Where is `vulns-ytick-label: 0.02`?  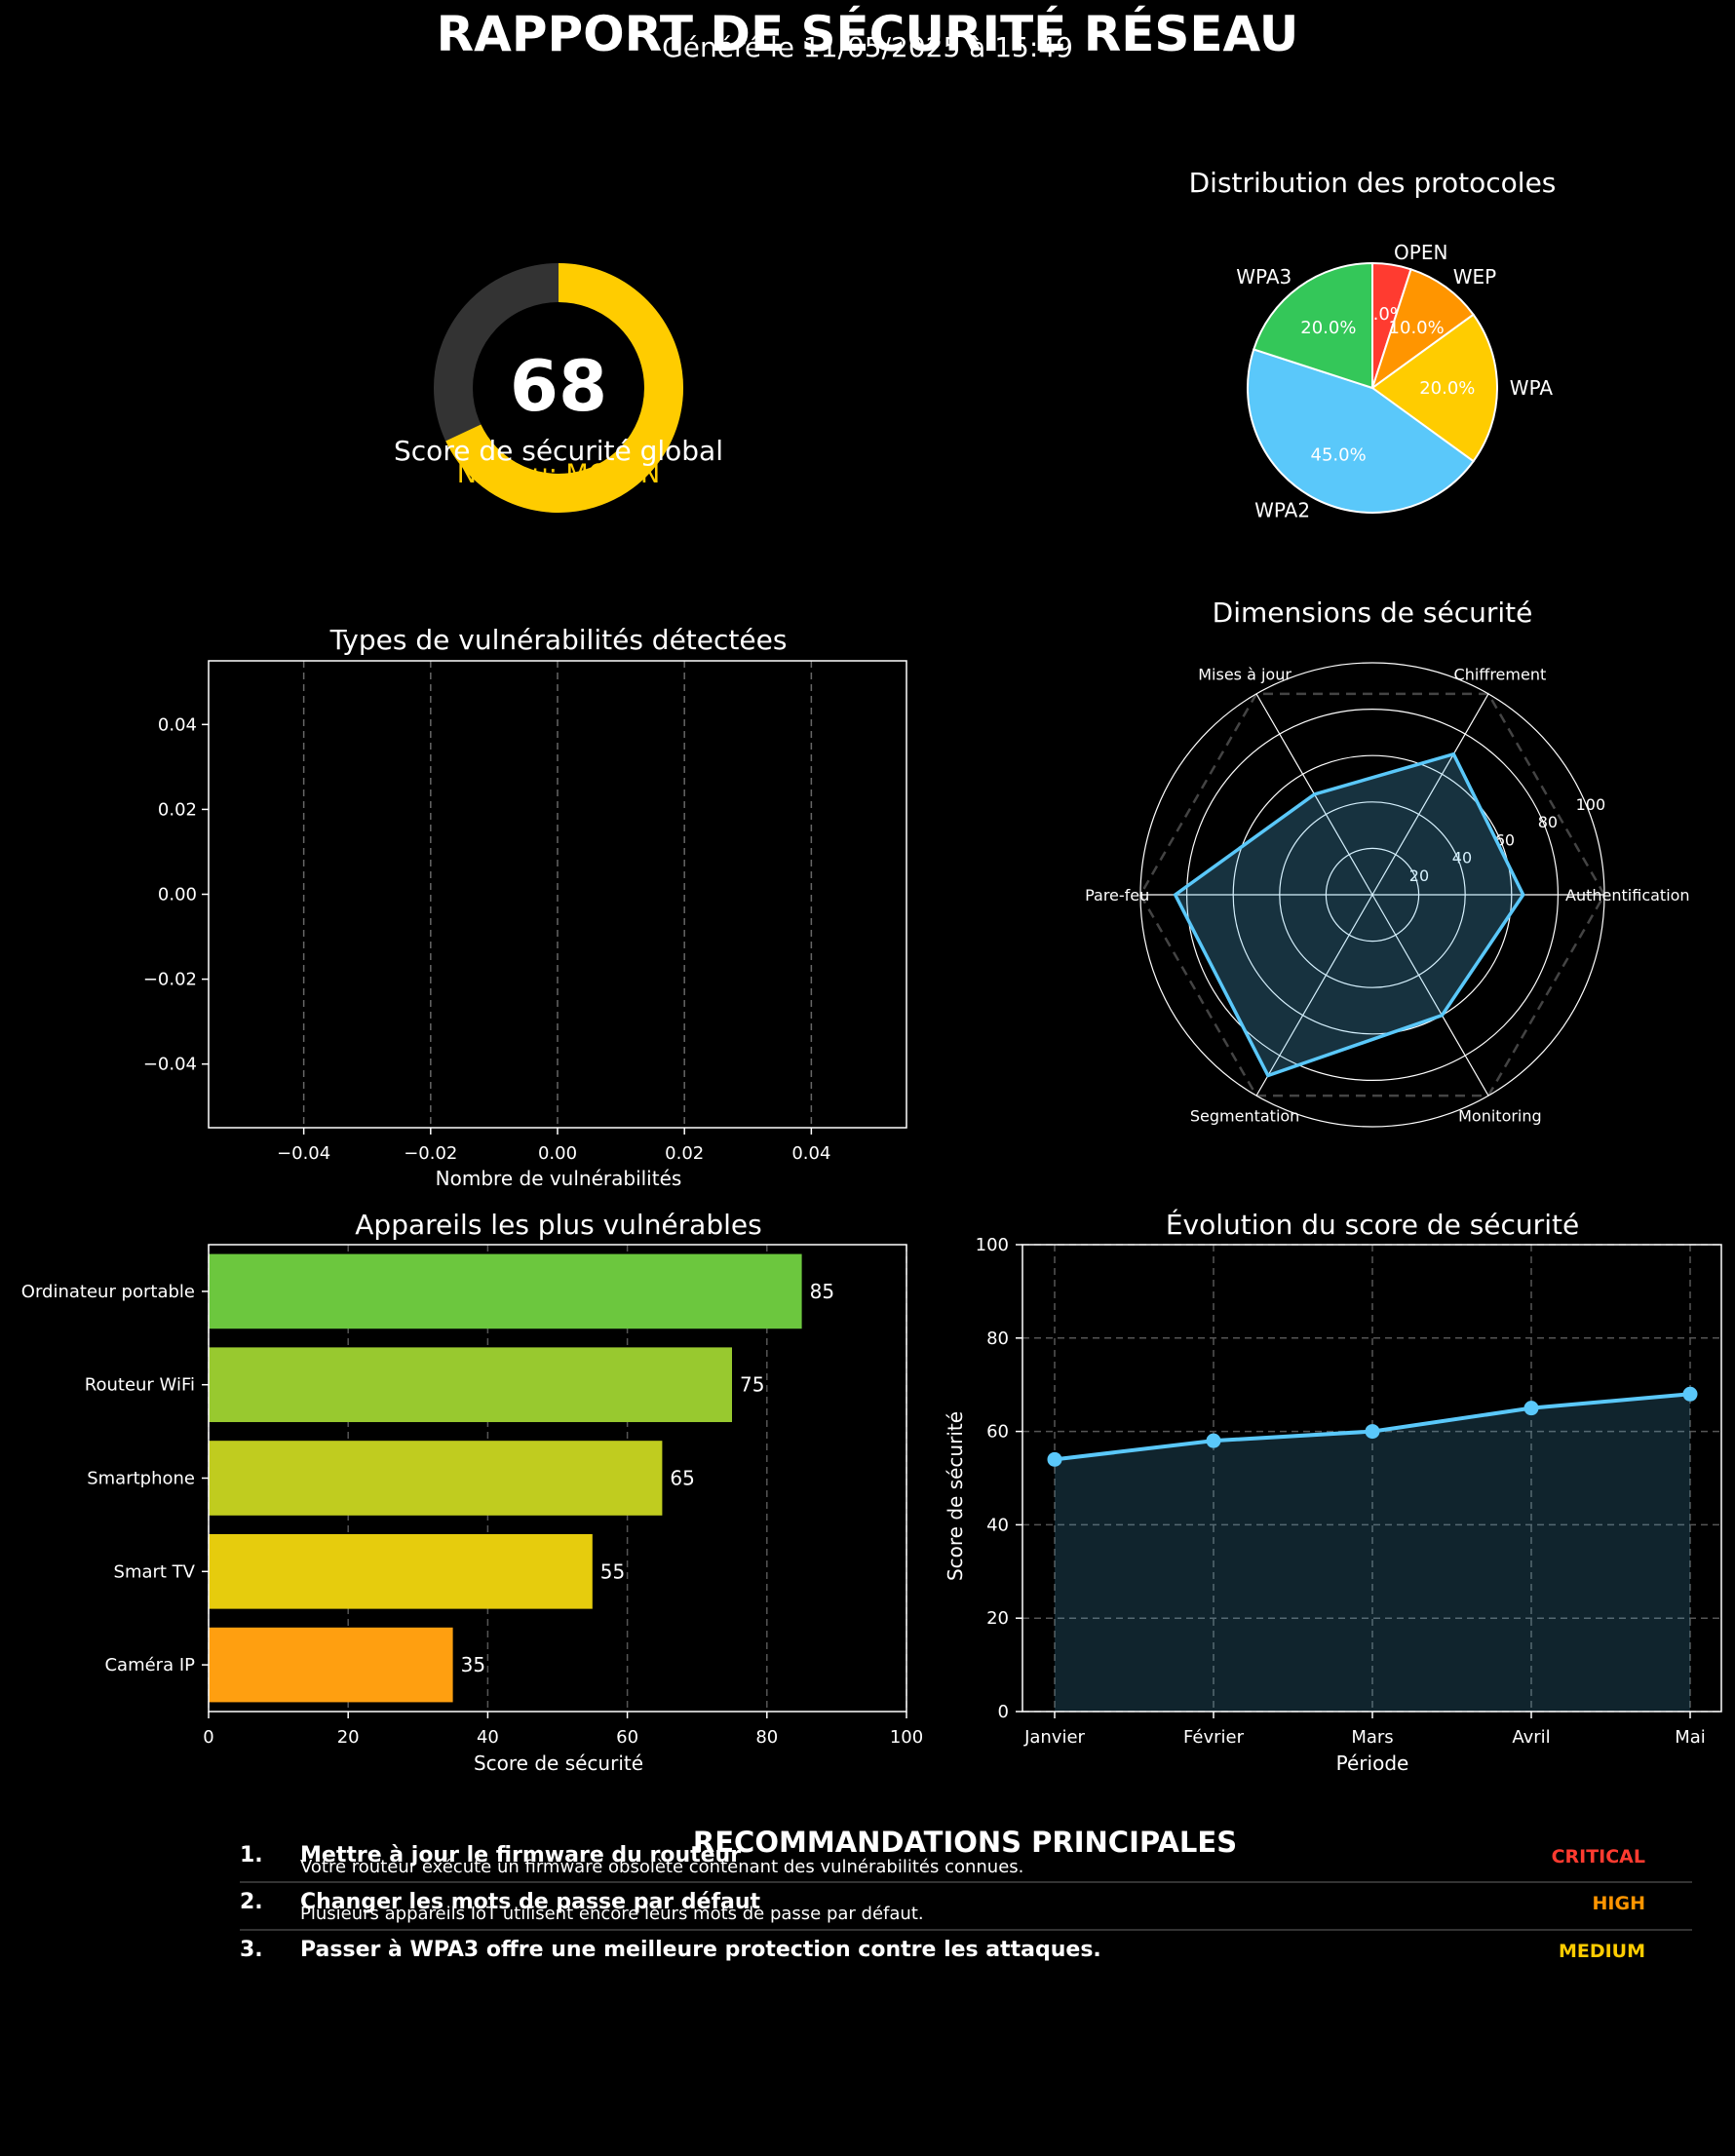
vulns-ytick-label: 0.02 is located at coordinates (177, 809).